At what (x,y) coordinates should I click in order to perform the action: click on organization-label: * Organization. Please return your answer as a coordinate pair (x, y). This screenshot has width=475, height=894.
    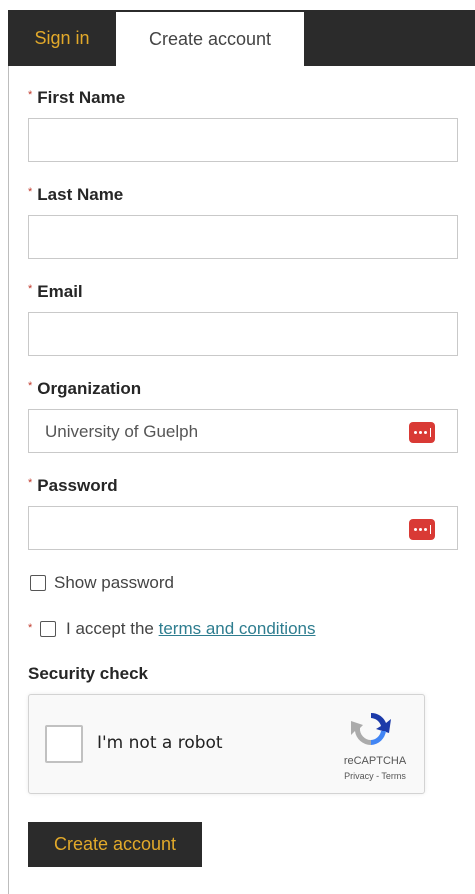
    Looking at the image, I should click on (84, 389).